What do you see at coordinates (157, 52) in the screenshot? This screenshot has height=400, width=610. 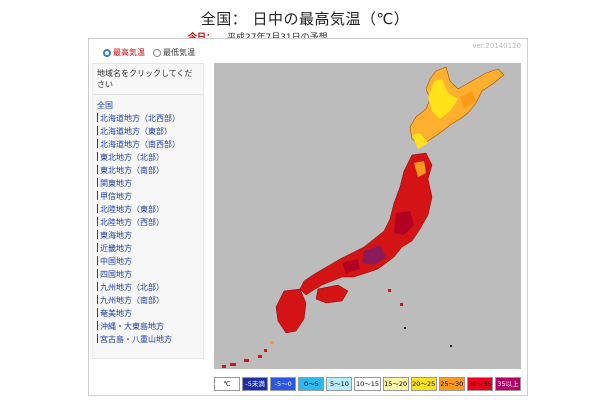 I see `radio-unselected-icon` at bounding box center [157, 52].